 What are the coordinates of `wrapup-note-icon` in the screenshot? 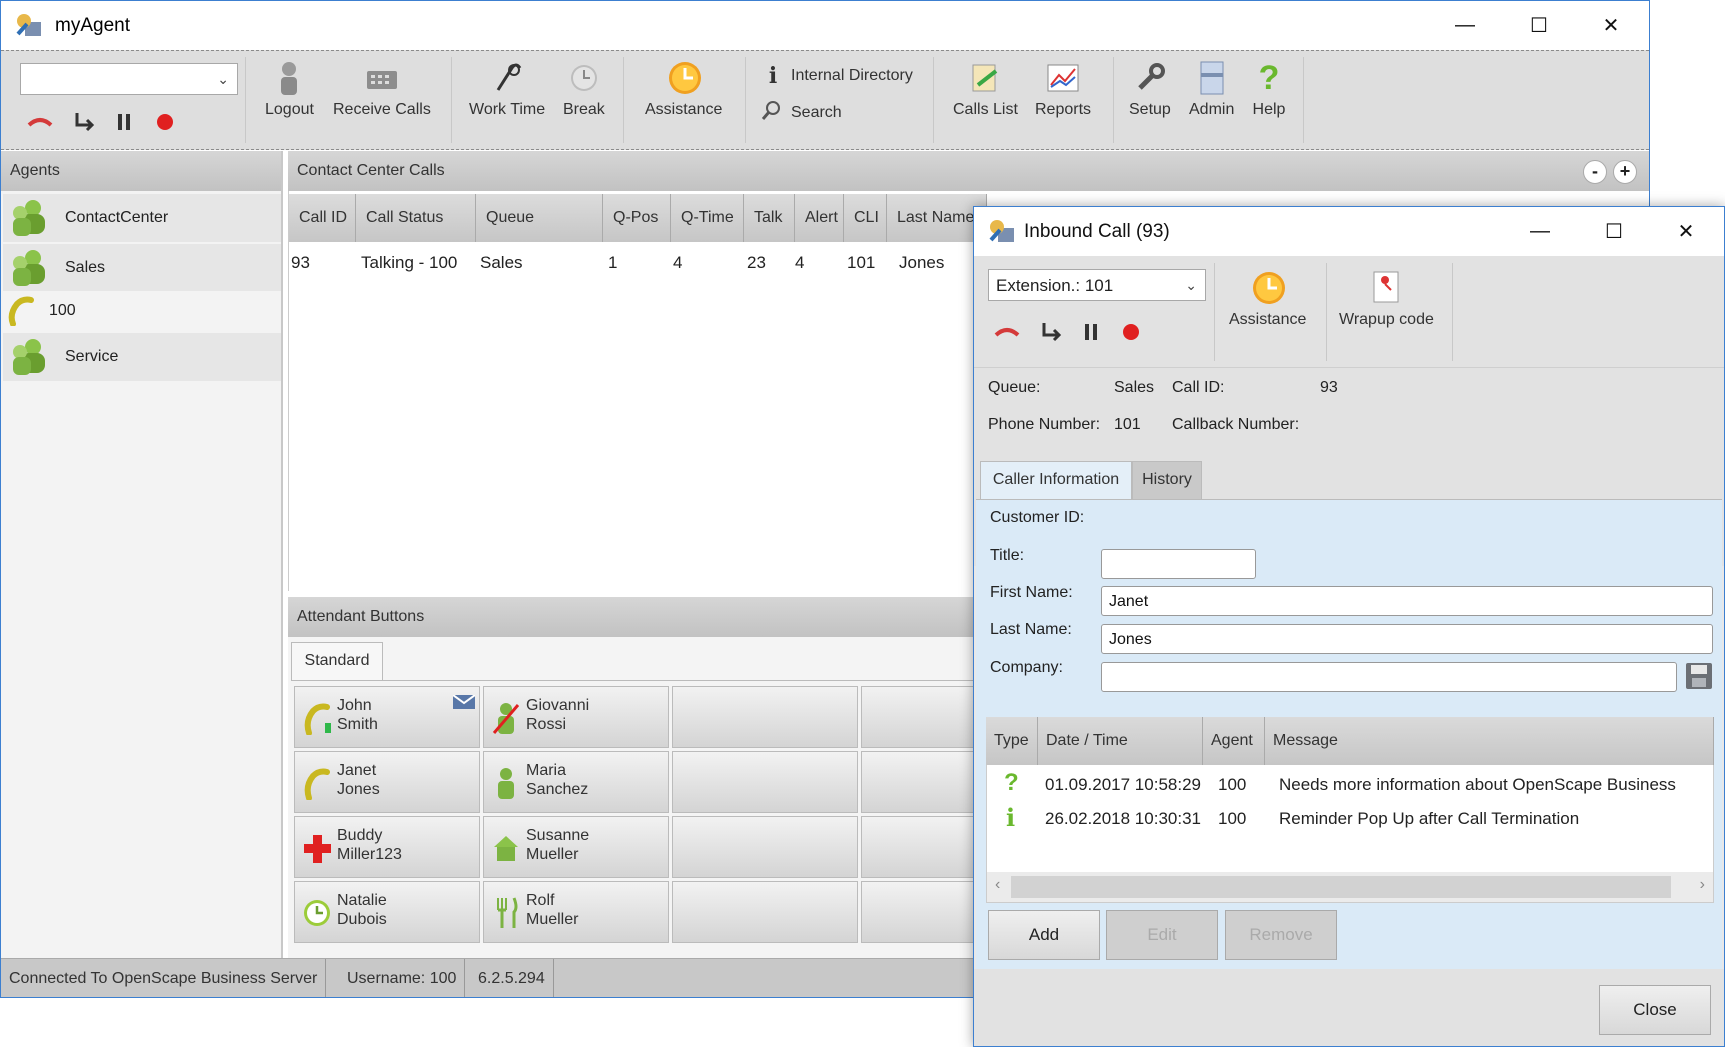 It's located at (1386, 288).